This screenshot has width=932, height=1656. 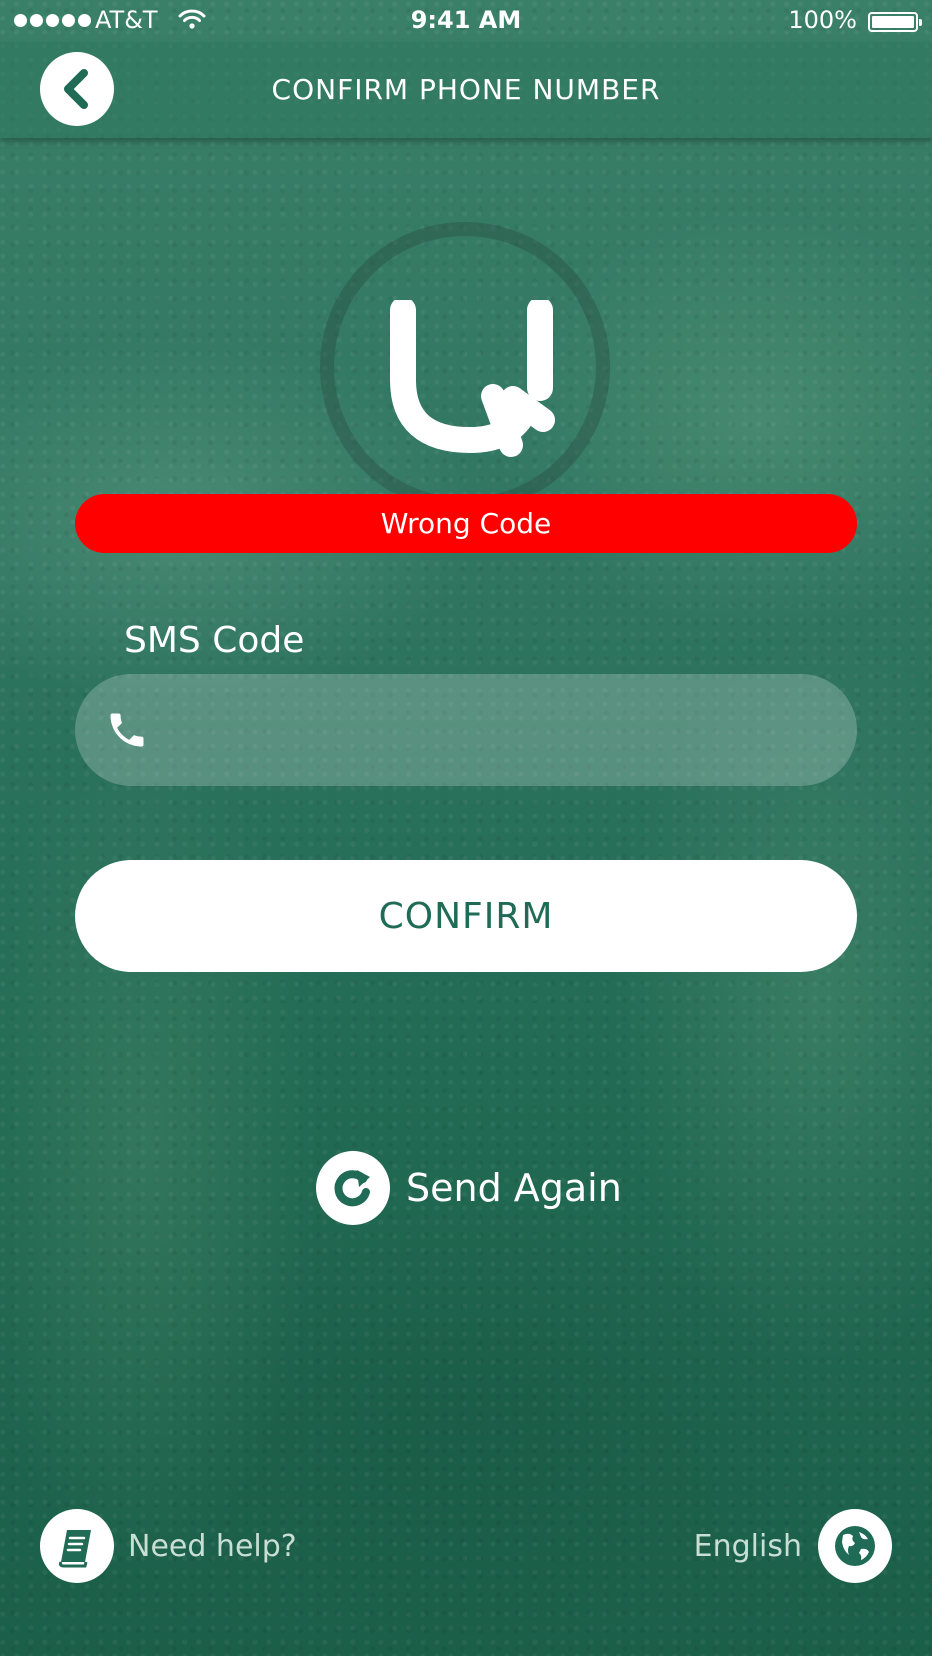 What do you see at coordinates (127, 730) in the screenshot?
I see `phone-icon` at bounding box center [127, 730].